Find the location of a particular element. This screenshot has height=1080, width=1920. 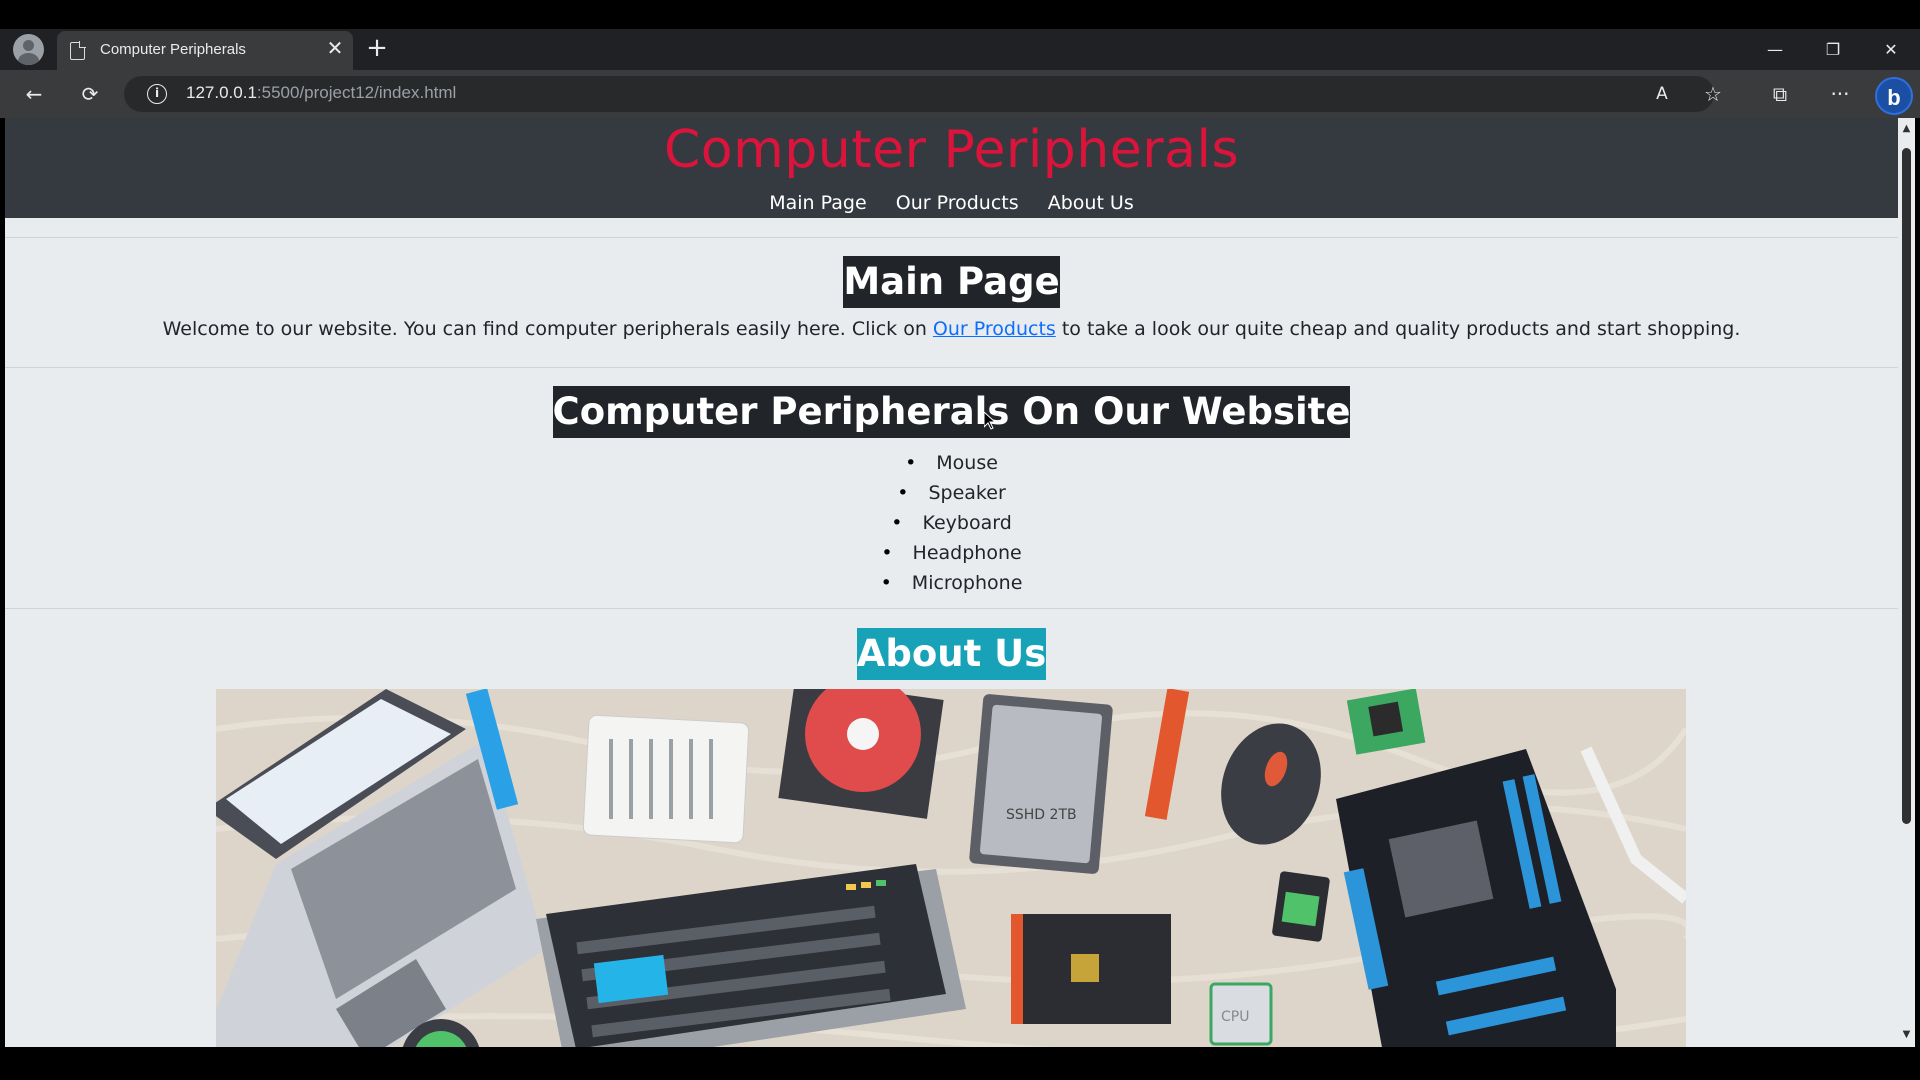

tab-title: Computer Peripherals is located at coordinates (173, 49).